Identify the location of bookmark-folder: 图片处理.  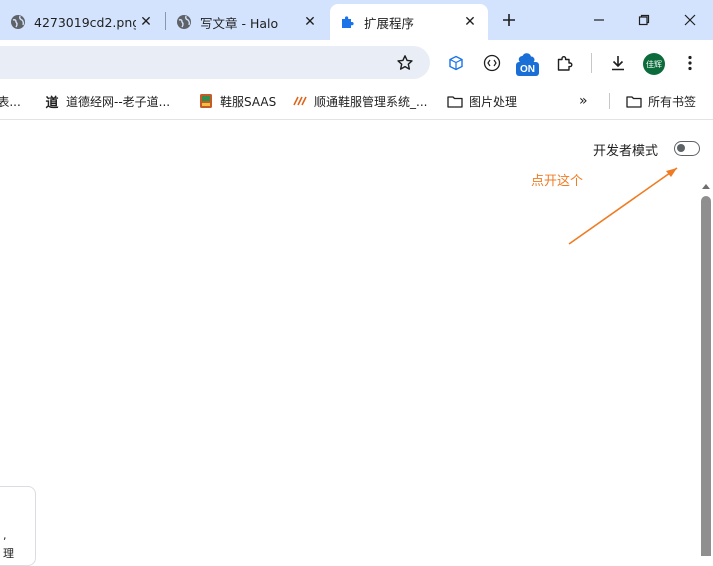
(482, 101).